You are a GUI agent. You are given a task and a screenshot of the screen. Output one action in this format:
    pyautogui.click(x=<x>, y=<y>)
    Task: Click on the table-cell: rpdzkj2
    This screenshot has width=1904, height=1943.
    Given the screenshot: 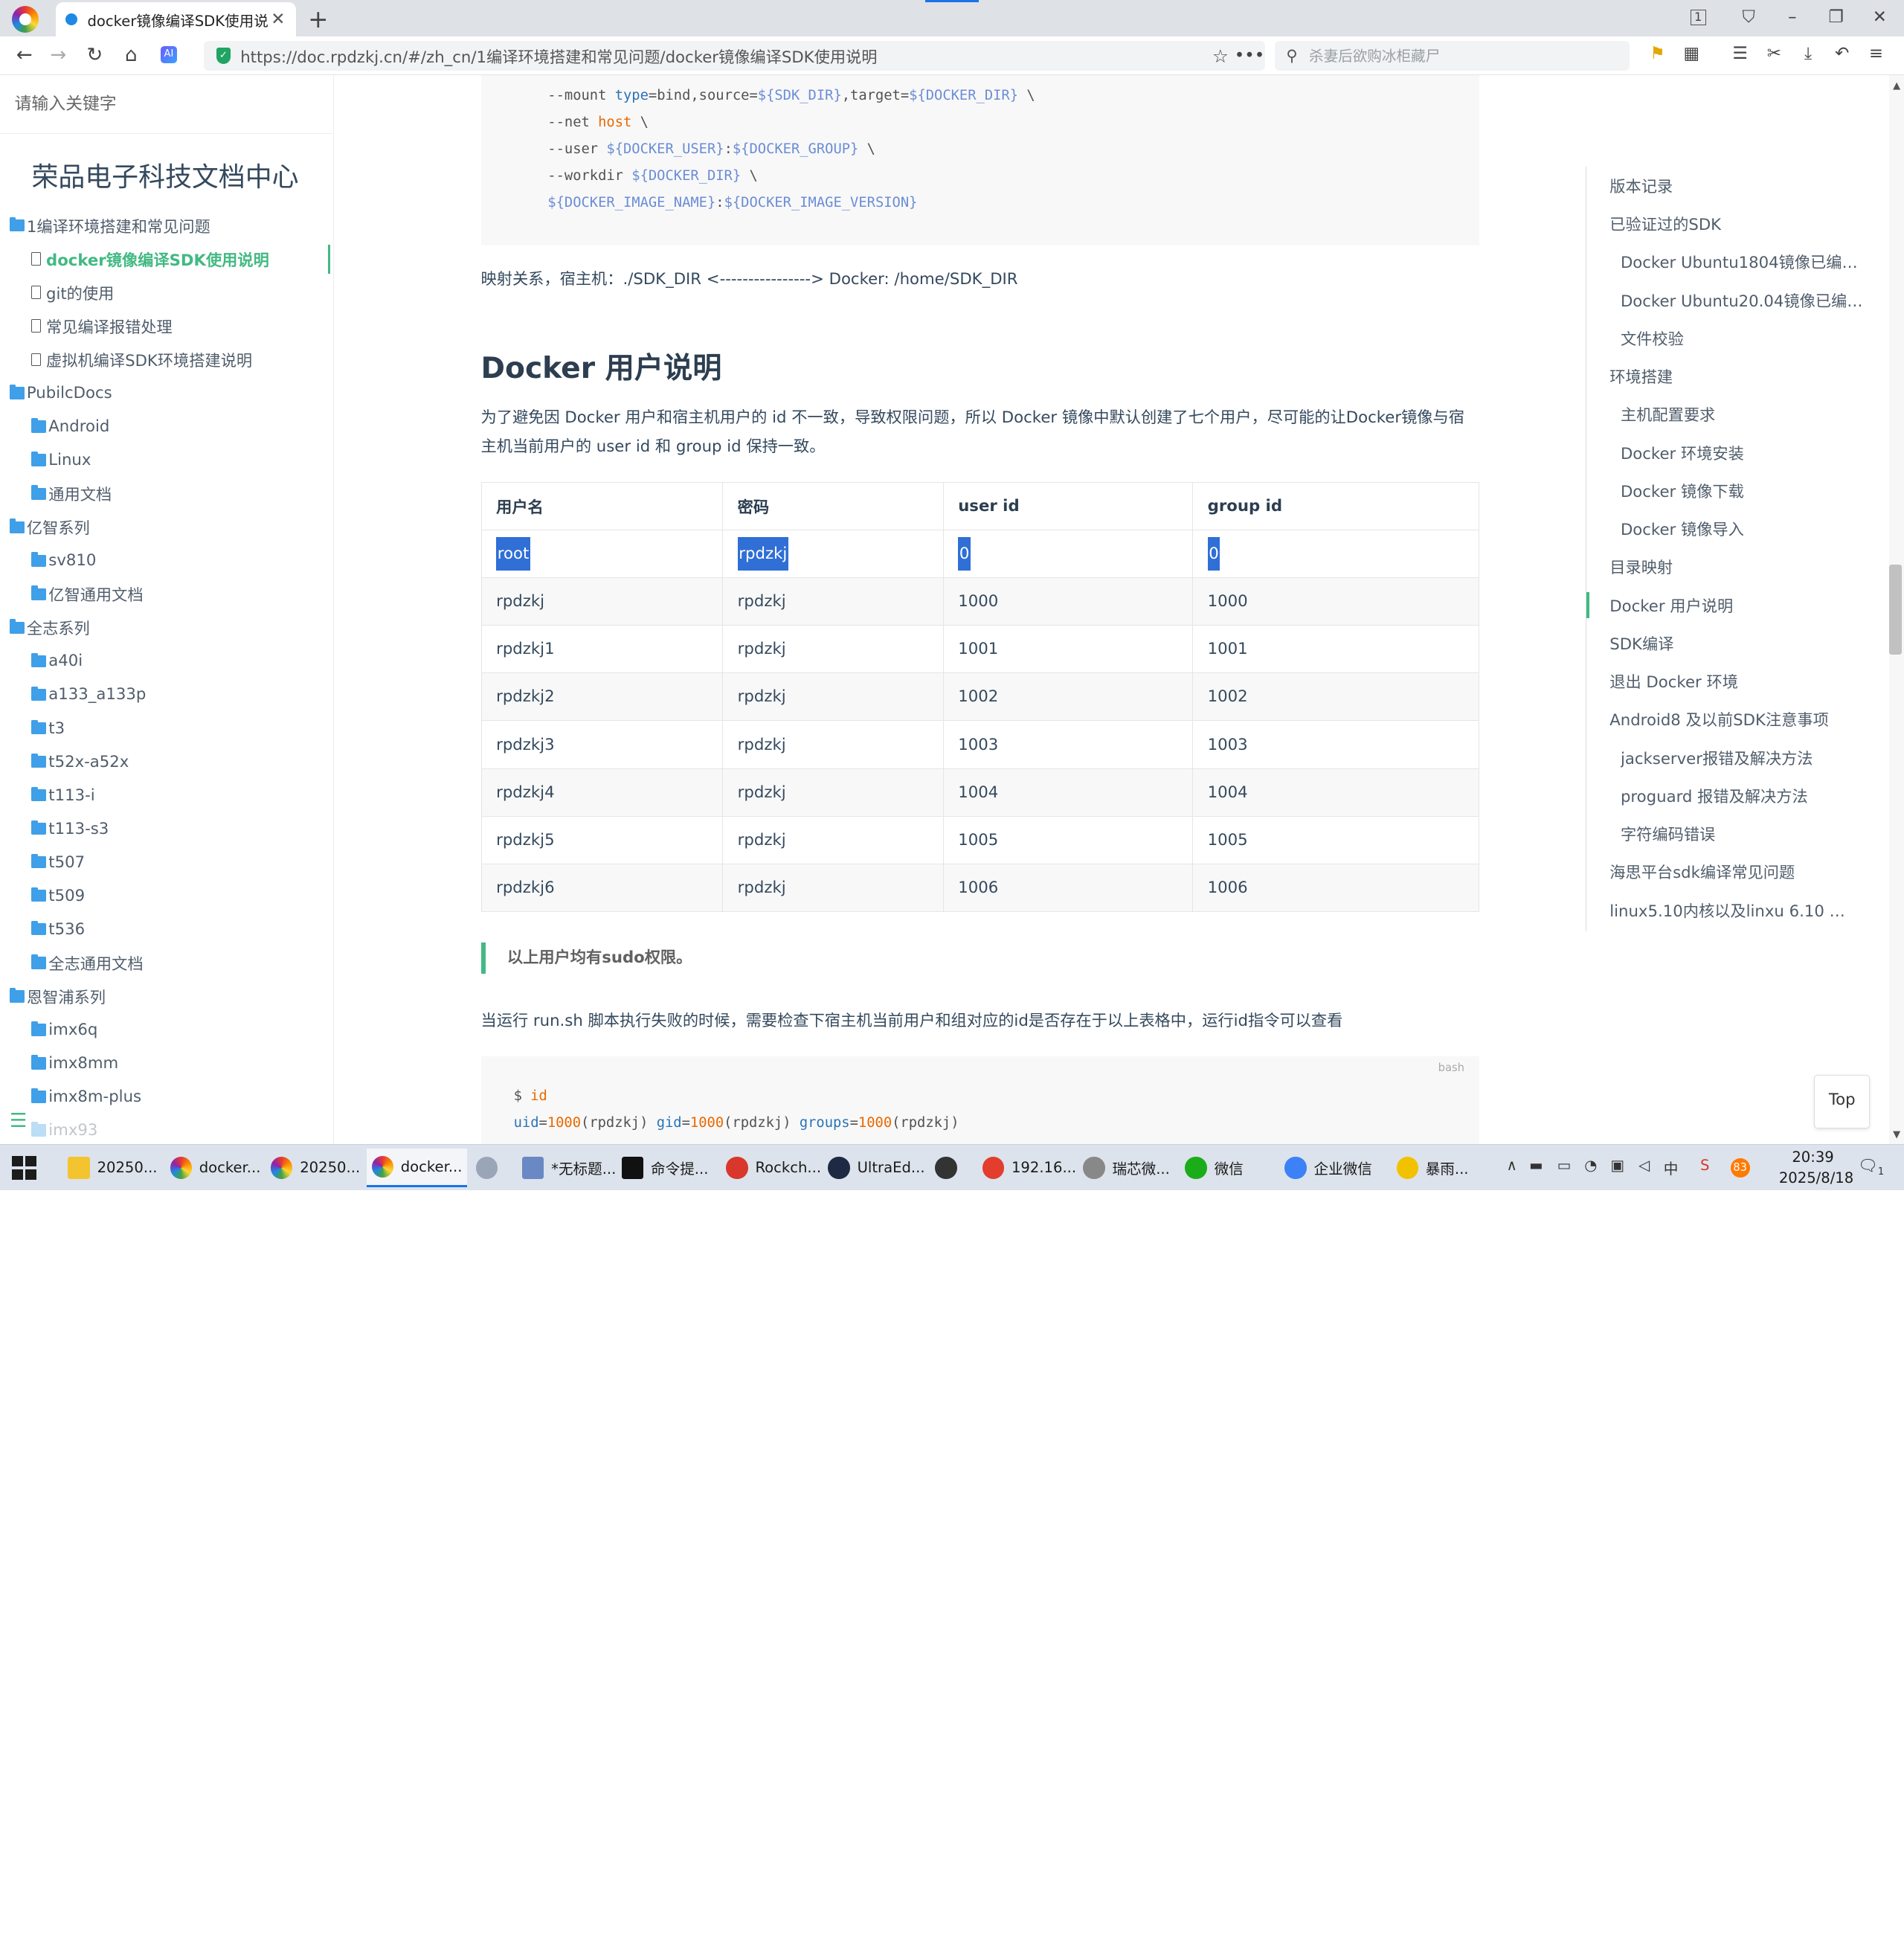 What is the action you would take?
    pyautogui.click(x=602, y=697)
    